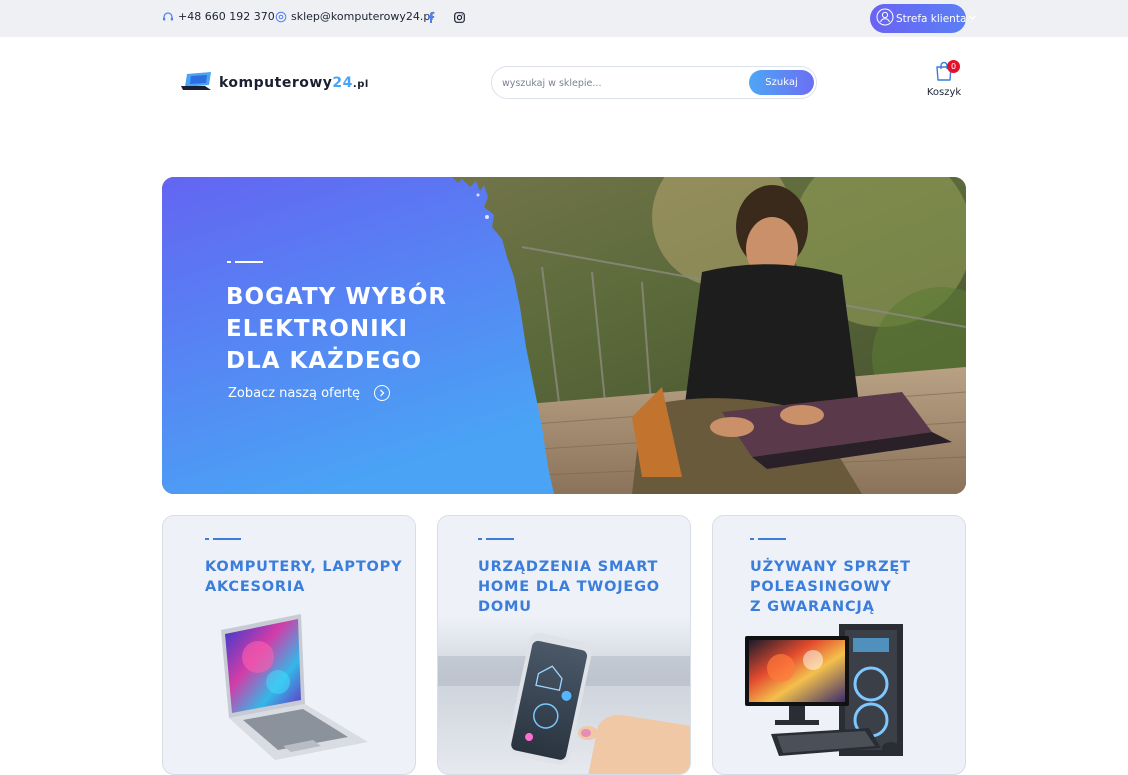 Image resolution: width=1128 pixels, height=775 pixels. I want to click on card-title-line: URZĄDZENIA SMART, so click(568, 567).